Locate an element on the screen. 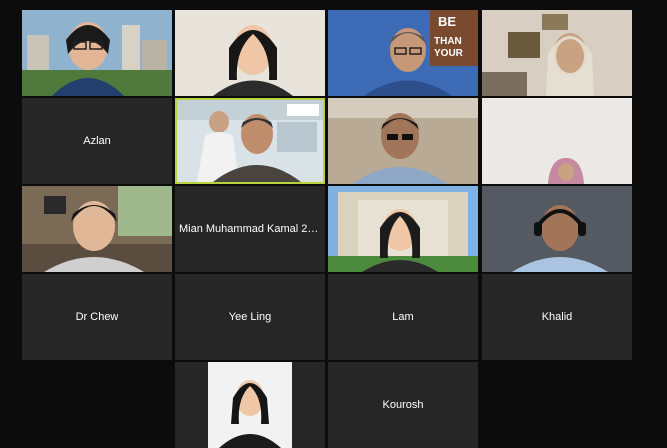 This screenshot has height=448, width=667. participant-name-tile: Dr Chew is located at coordinates (97, 317).